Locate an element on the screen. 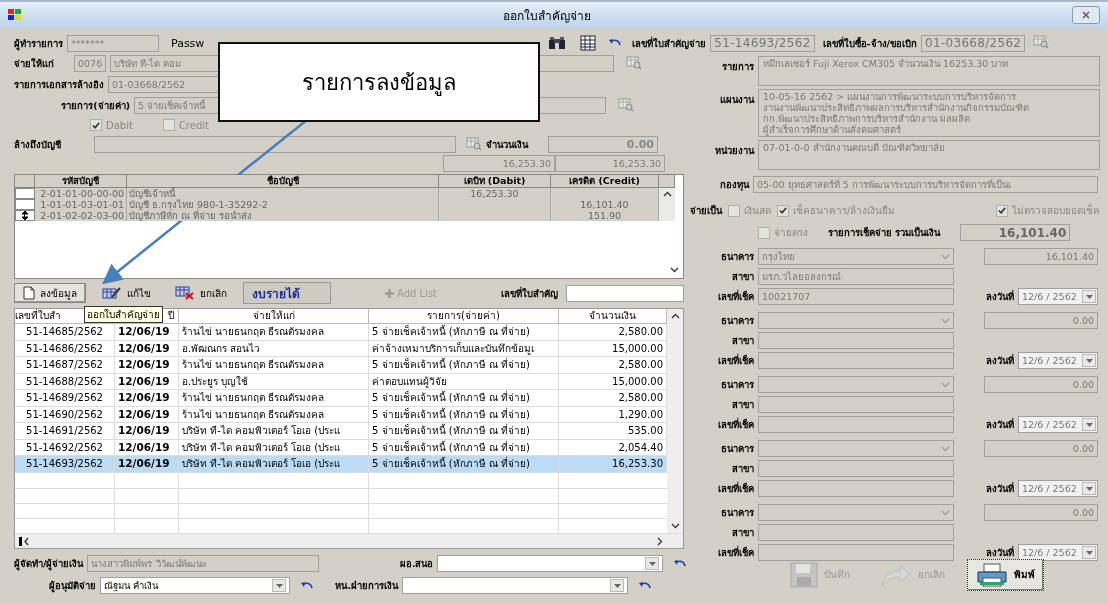 The image size is (1108, 604). director-dropdown is located at coordinates (550, 563).